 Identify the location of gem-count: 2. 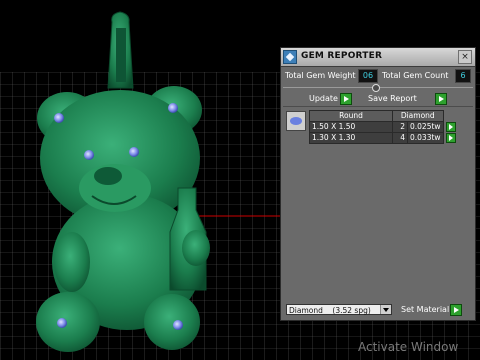
(400, 127).